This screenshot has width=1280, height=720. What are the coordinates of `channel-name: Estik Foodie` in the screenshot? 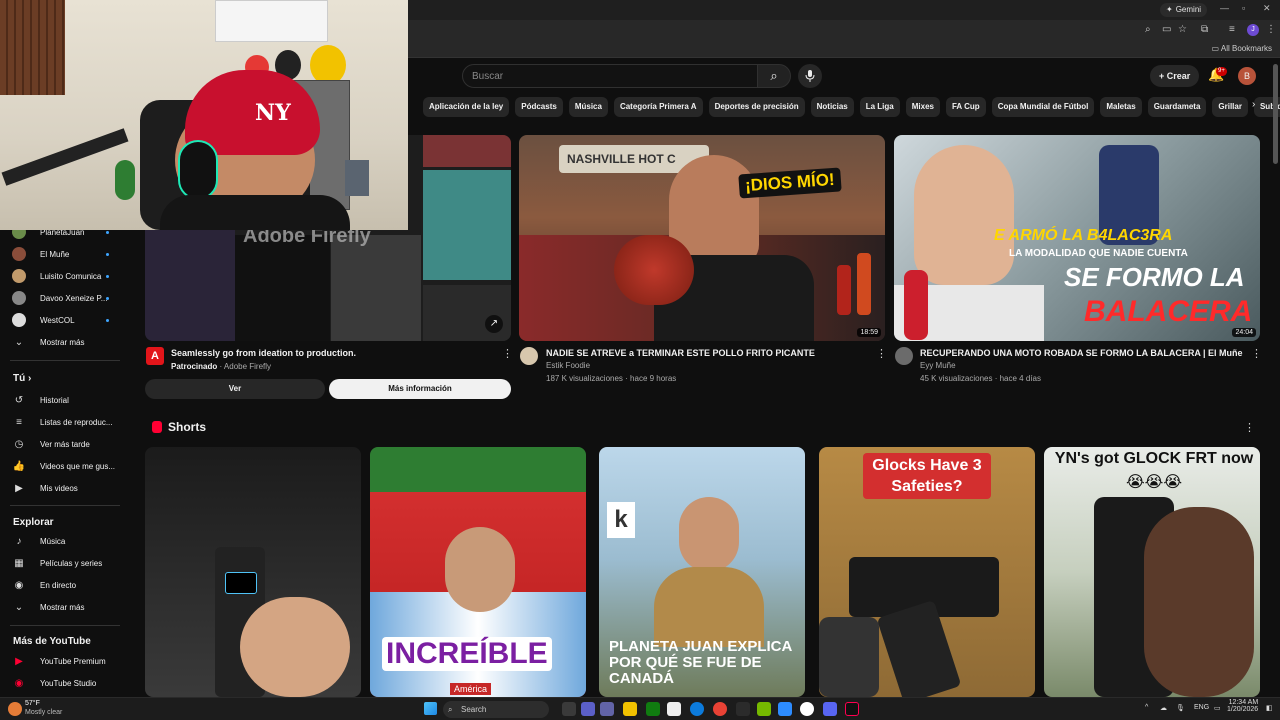 It's located at (568, 365).